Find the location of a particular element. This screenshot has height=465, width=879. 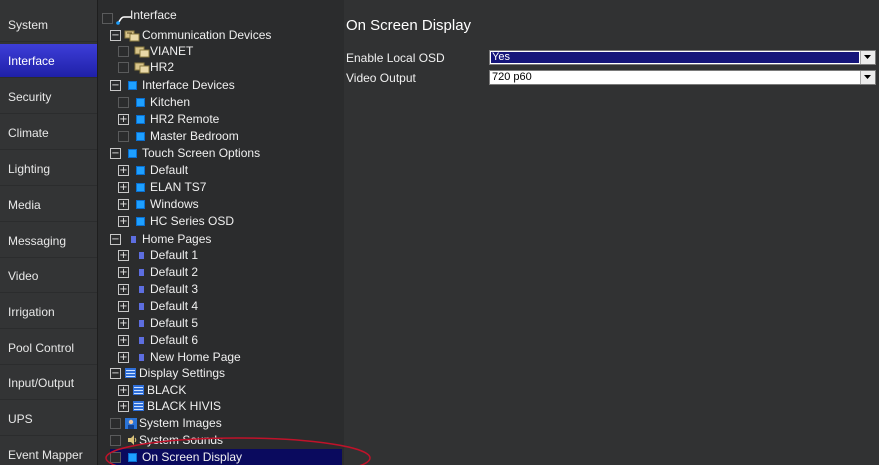

nav-item-interface: Interface is located at coordinates (48, 61).